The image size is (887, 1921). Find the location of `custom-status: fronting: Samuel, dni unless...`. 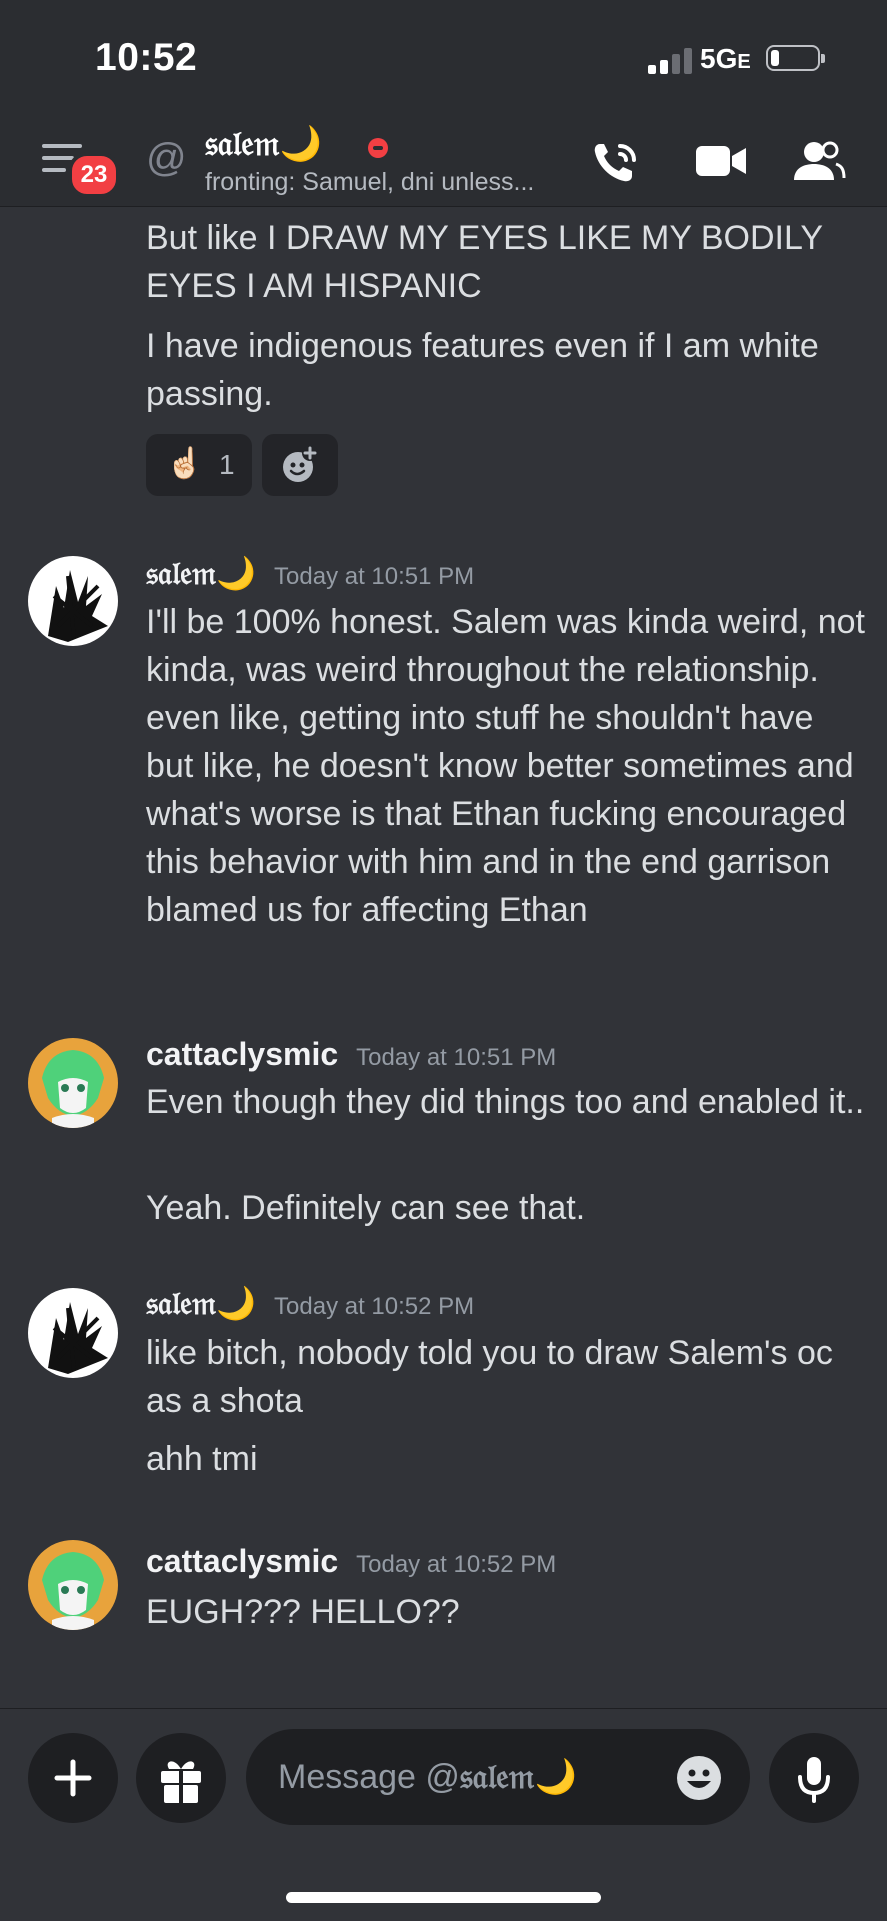

custom-status: fronting: Samuel, dni unless... is located at coordinates (369, 182).